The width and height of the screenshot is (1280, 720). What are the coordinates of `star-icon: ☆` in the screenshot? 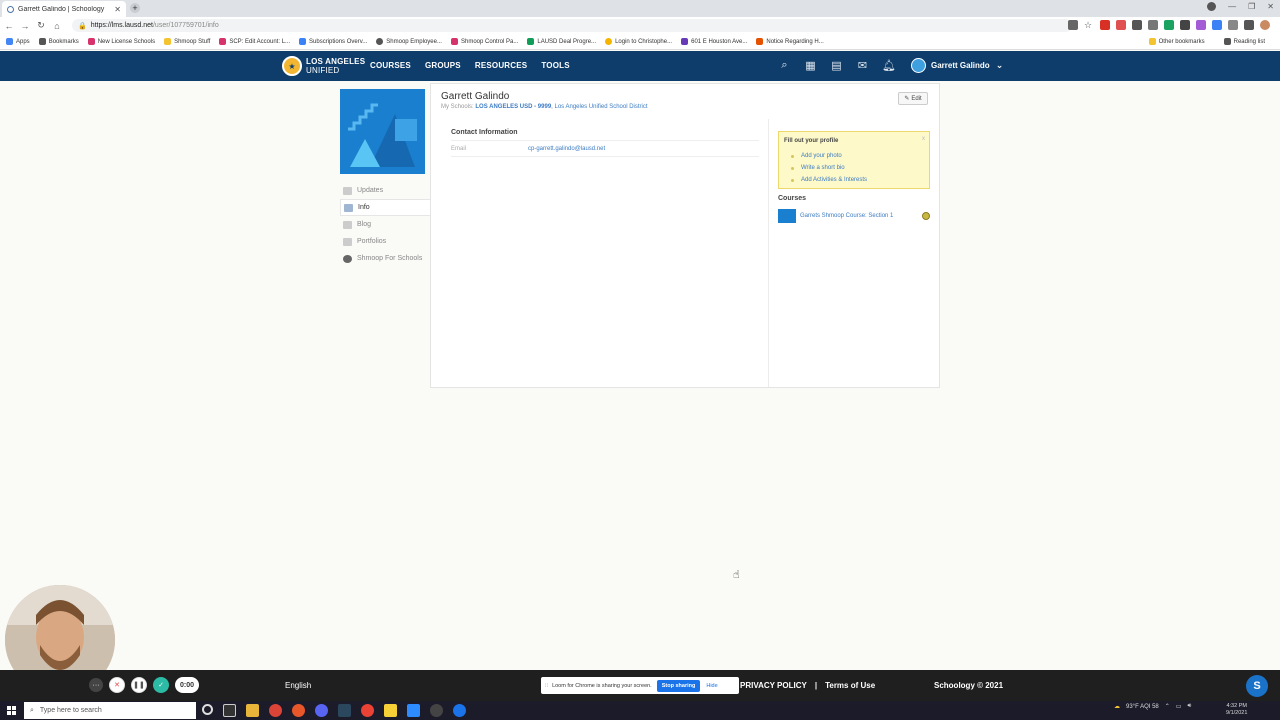 It's located at (1089, 25).